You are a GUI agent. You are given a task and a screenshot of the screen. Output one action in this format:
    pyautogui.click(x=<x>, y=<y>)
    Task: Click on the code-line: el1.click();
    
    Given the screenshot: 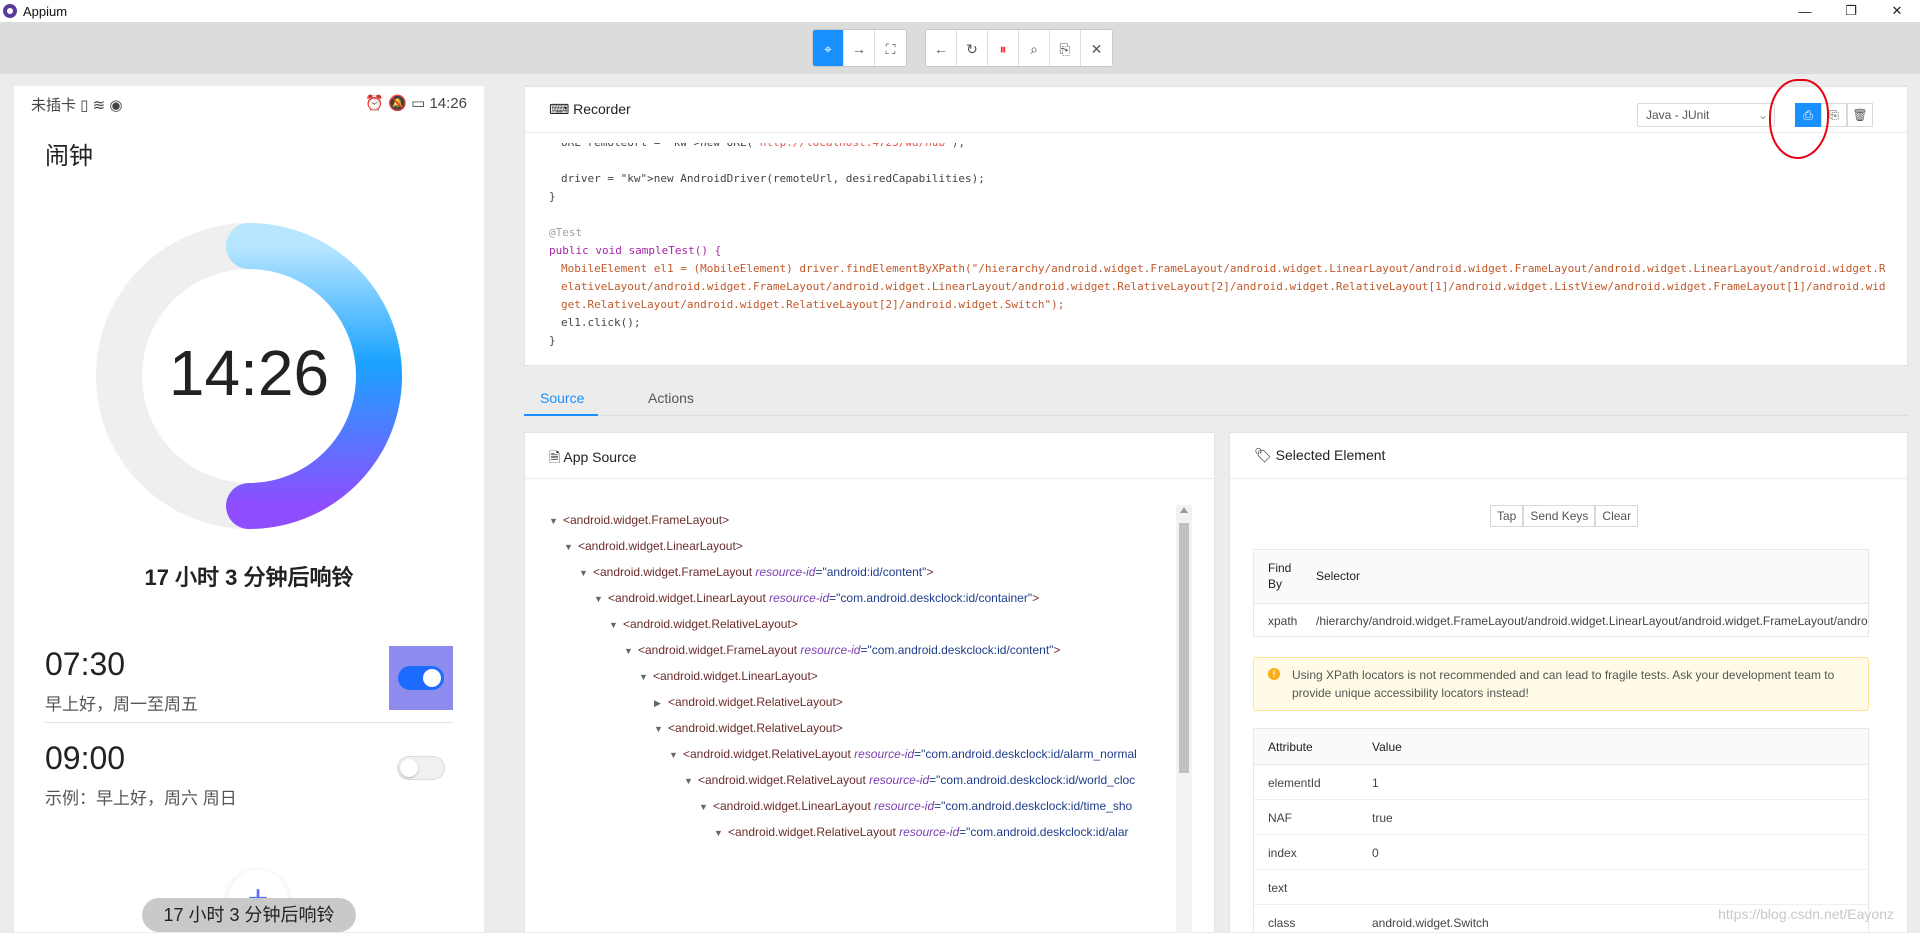 What is the action you would take?
    pyautogui.click(x=601, y=322)
    